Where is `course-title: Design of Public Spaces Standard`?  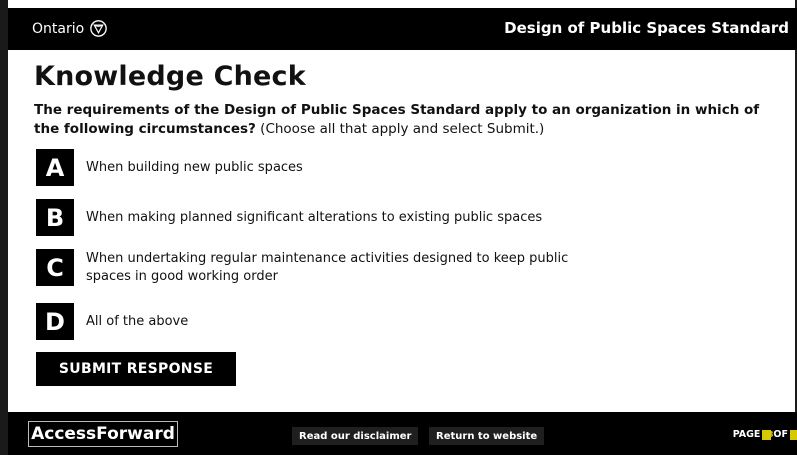 course-title: Design of Public Spaces Standard is located at coordinates (646, 28).